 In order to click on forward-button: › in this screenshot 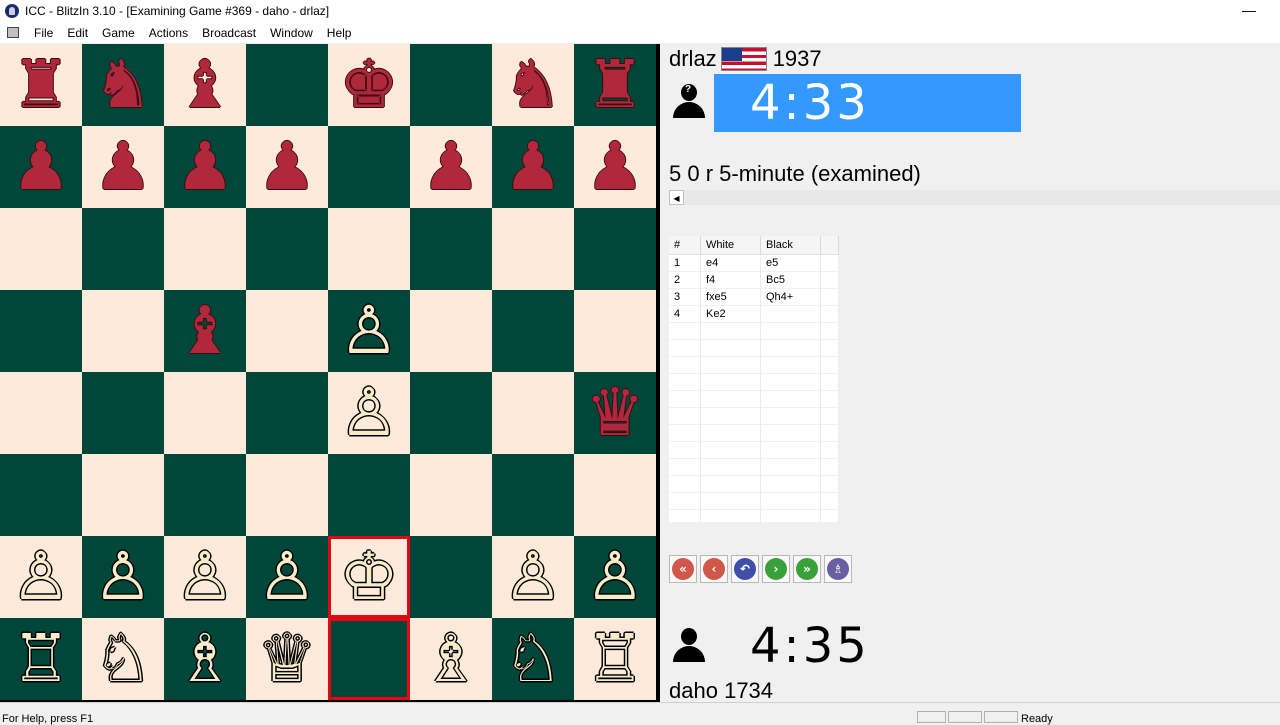, I will do `click(776, 569)`.